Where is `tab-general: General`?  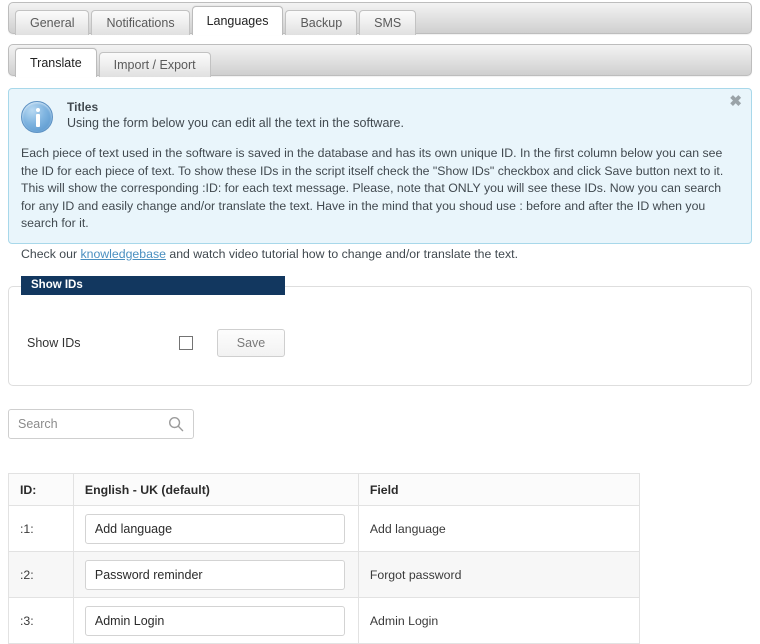 tab-general: General is located at coordinates (52, 22).